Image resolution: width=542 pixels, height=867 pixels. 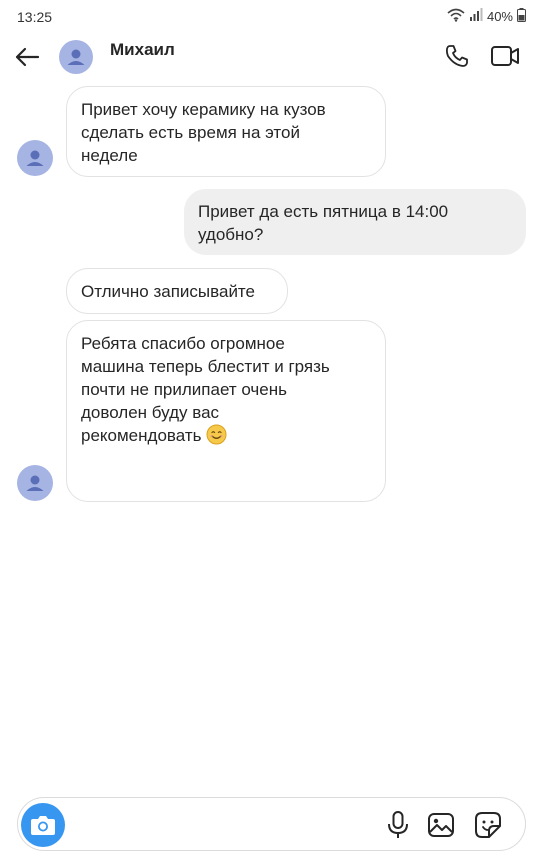 What do you see at coordinates (142, 50) in the screenshot?
I see `contact-name: Михаил` at bounding box center [142, 50].